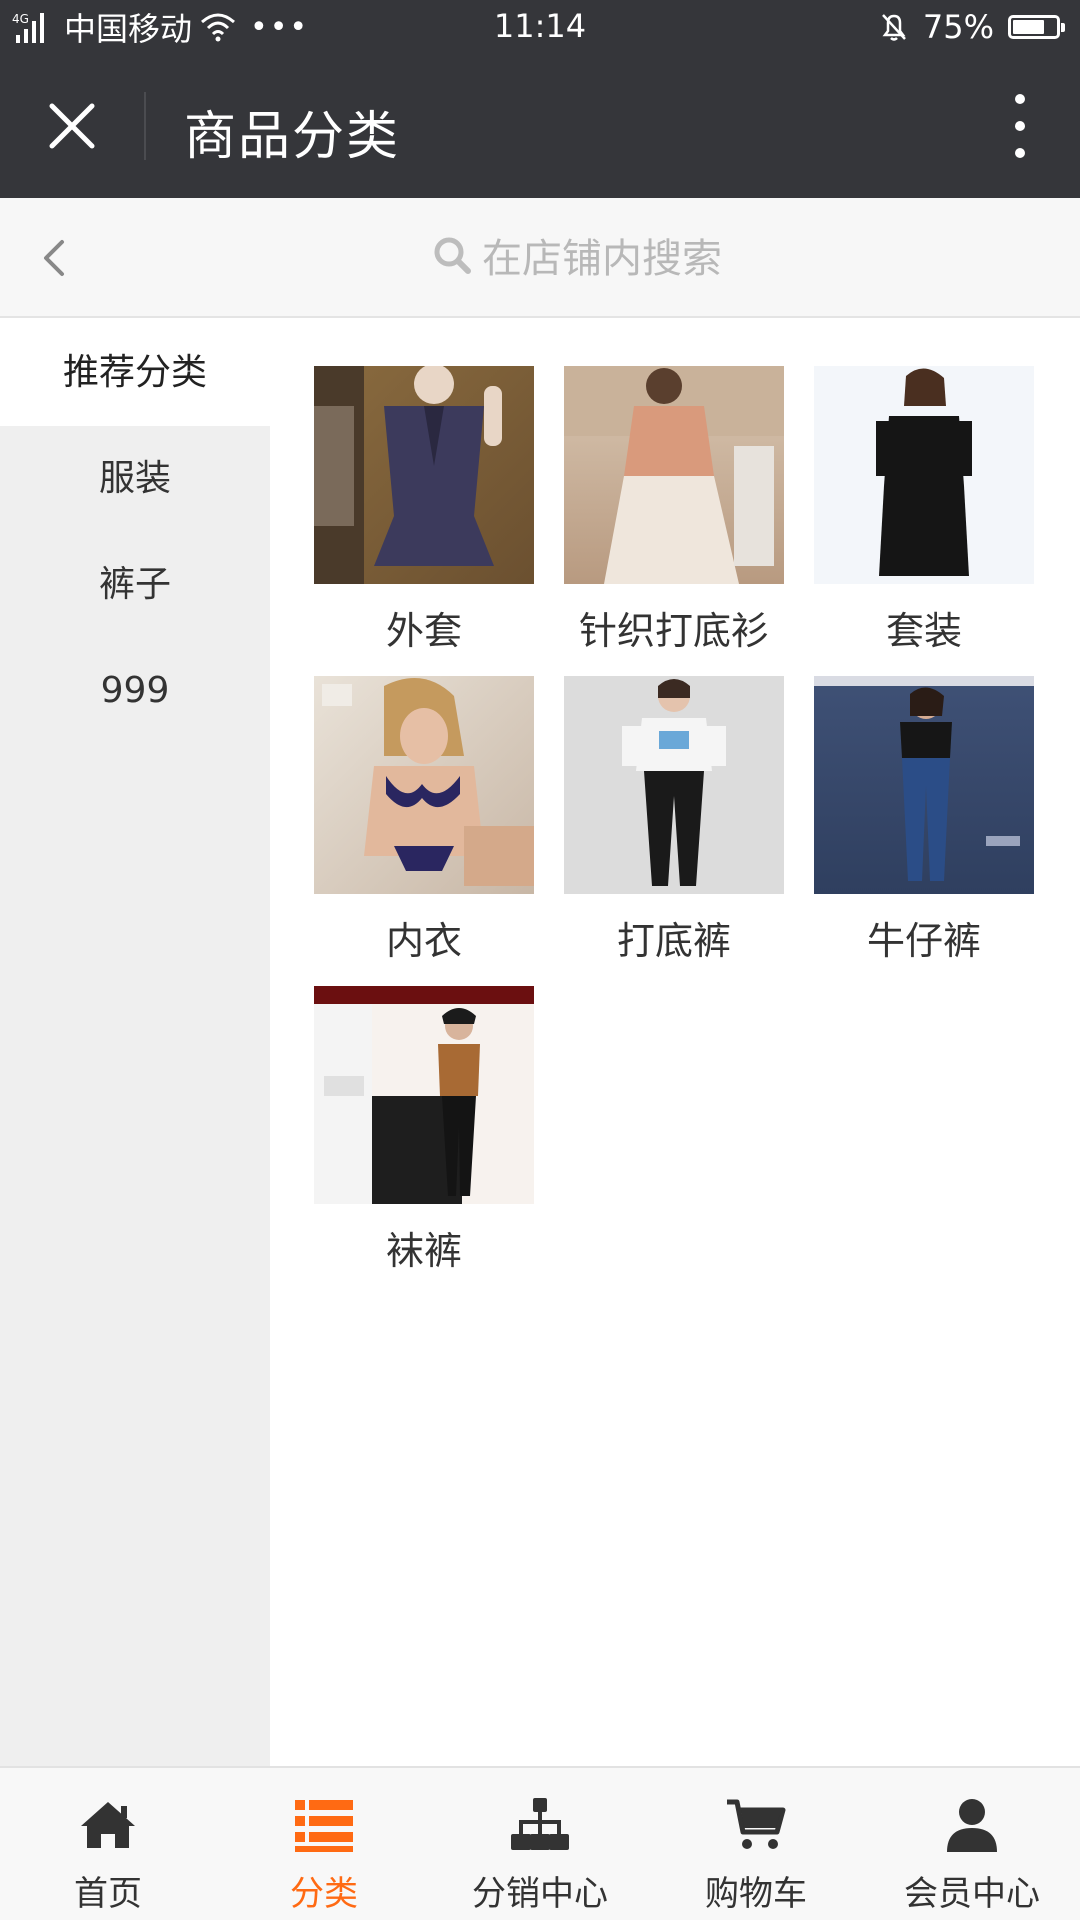  Describe the element at coordinates (674, 785) in the screenshot. I see `category-image-leggings` at that location.